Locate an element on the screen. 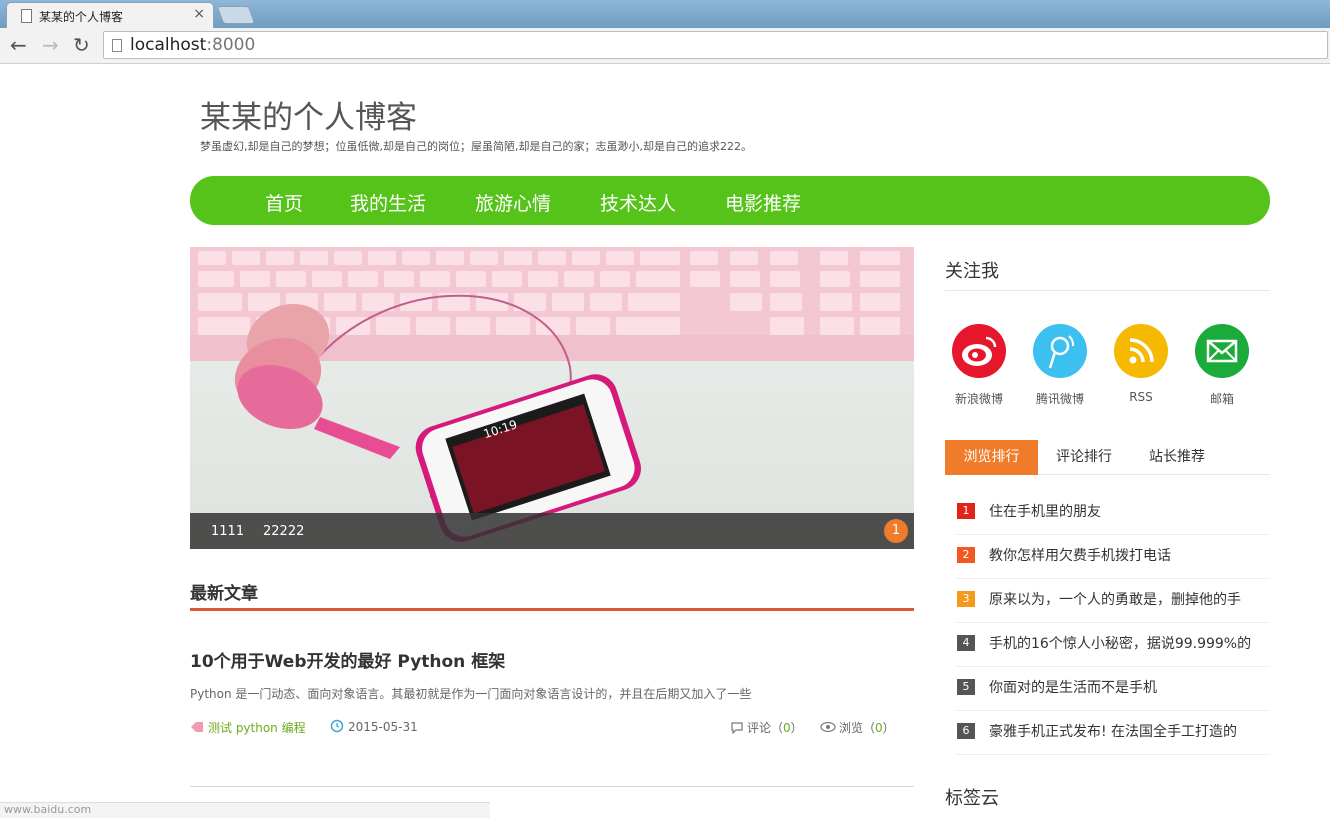 This screenshot has height=818, width=1330. article-views: 浏览（0） is located at coordinates (857, 727).